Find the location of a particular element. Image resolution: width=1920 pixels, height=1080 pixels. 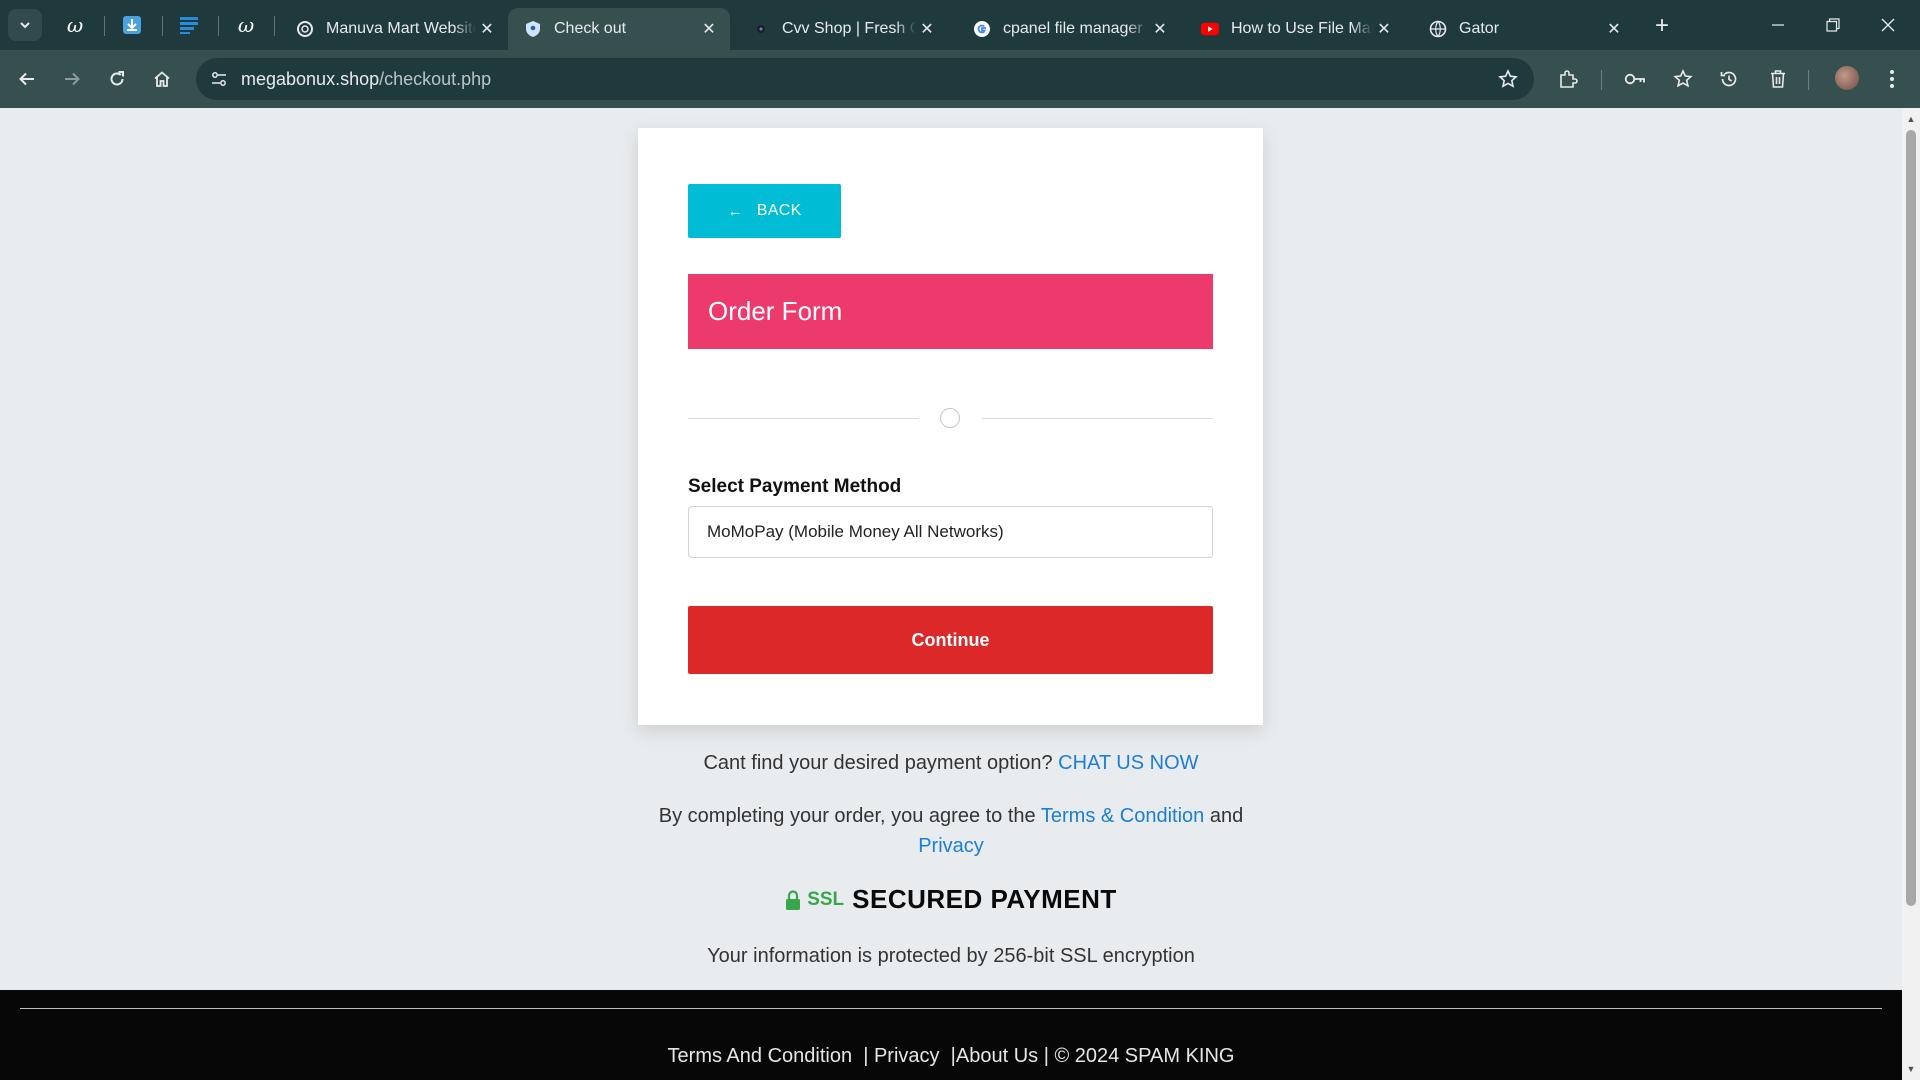

download-icon is located at coordinates (132, 25).